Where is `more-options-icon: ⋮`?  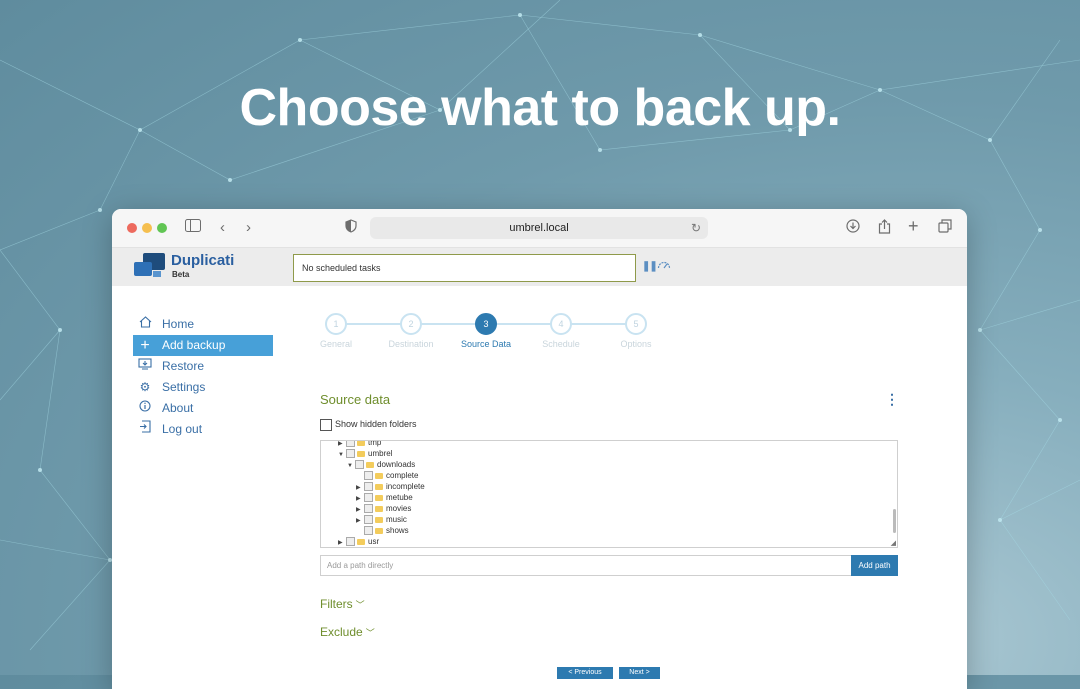
more-options-icon: ⋮ is located at coordinates (892, 399).